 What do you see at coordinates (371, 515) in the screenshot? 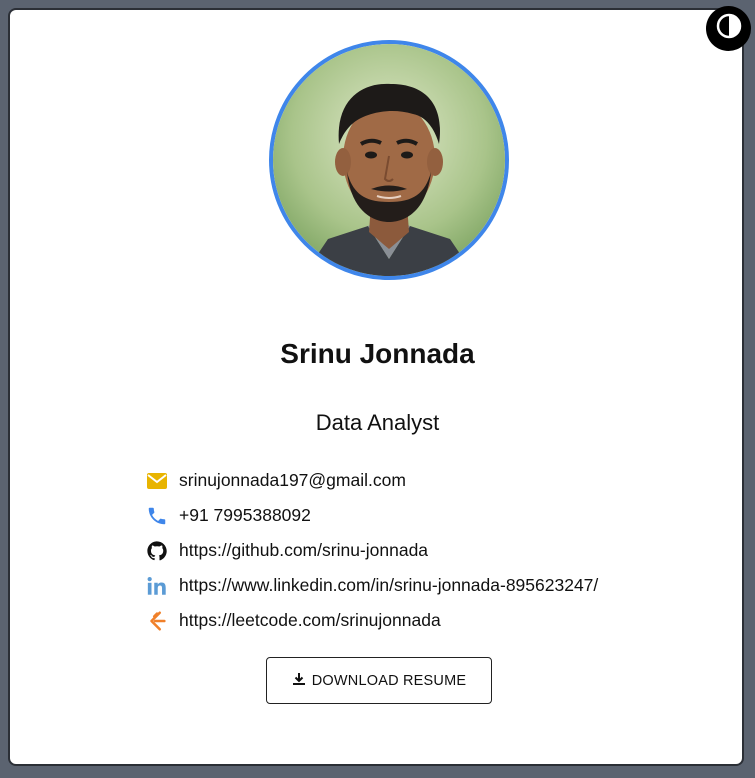
I see `contact-phone: +91 7995388092` at bounding box center [371, 515].